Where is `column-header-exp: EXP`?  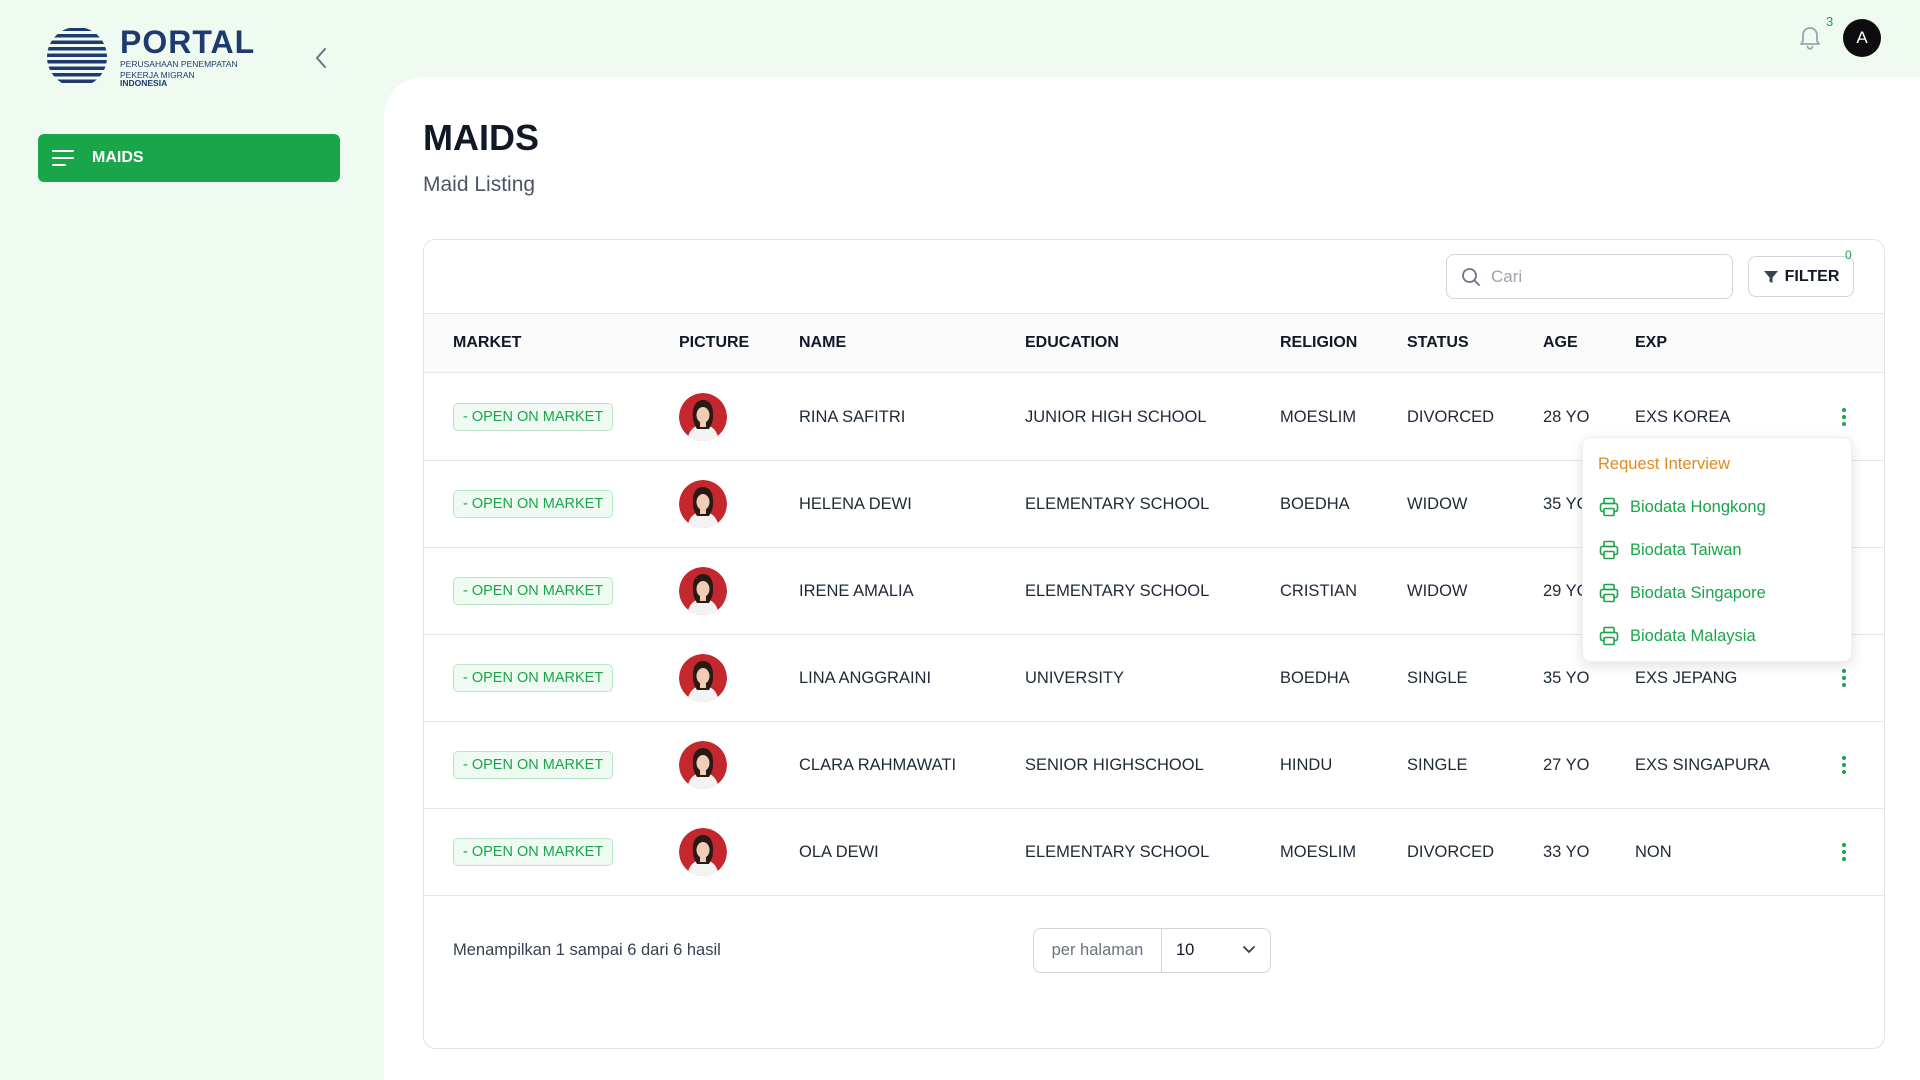
column-header-exp: EXP is located at coordinates (1651, 343).